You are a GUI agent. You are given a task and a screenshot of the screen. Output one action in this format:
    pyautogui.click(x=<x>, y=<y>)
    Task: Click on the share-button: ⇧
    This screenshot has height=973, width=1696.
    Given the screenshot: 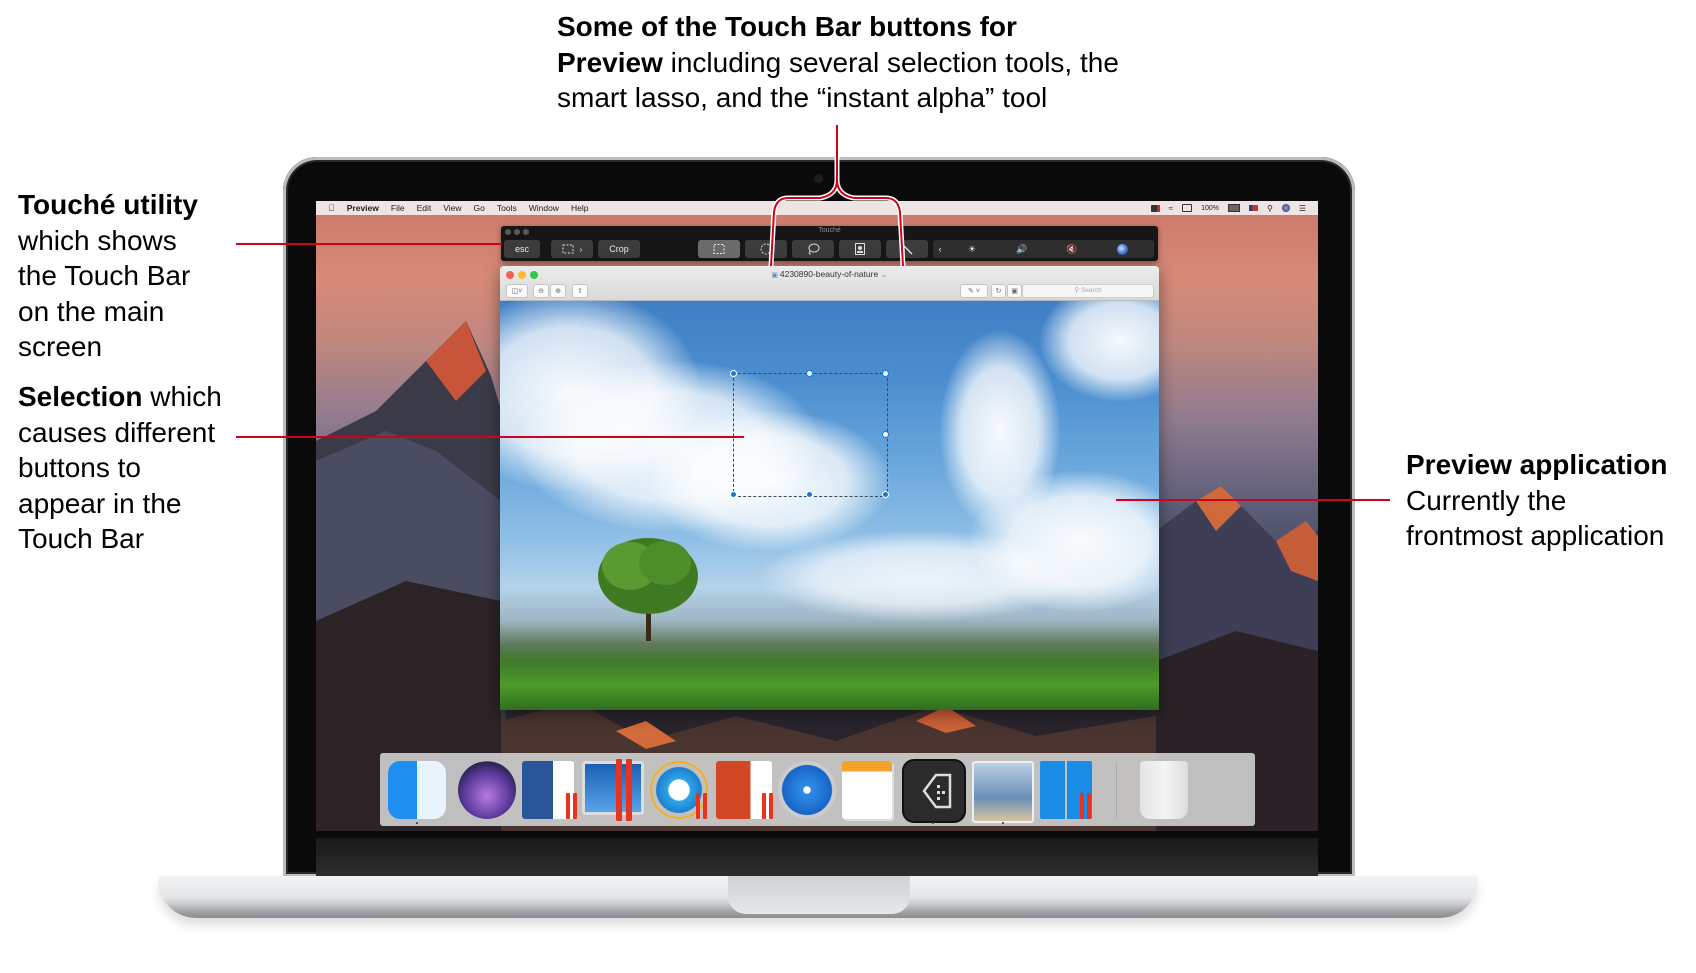 What is the action you would take?
    pyautogui.click(x=580, y=291)
    